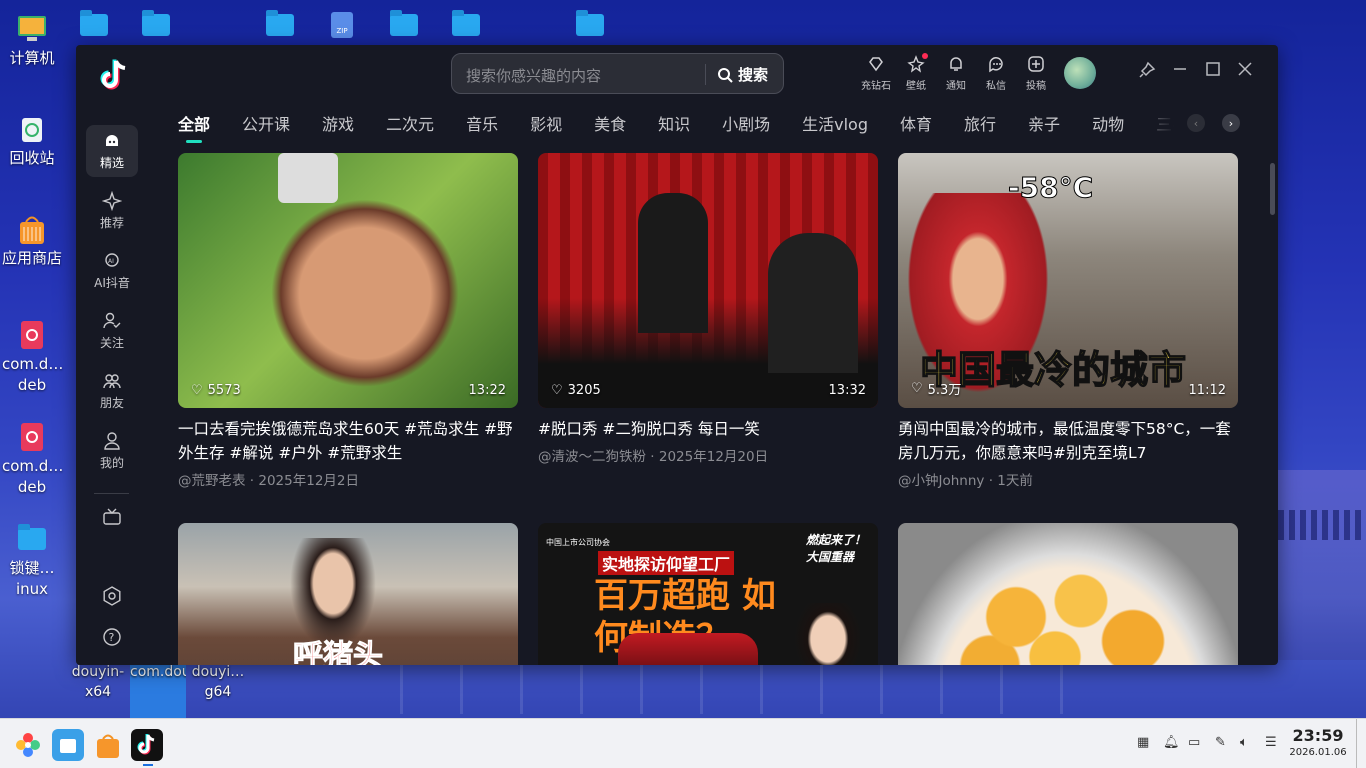 This screenshot has width=1366, height=768. What do you see at coordinates (753, 75) in the screenshot?
I see `search-button-label: 搜索` at bounding box center [753, 75].